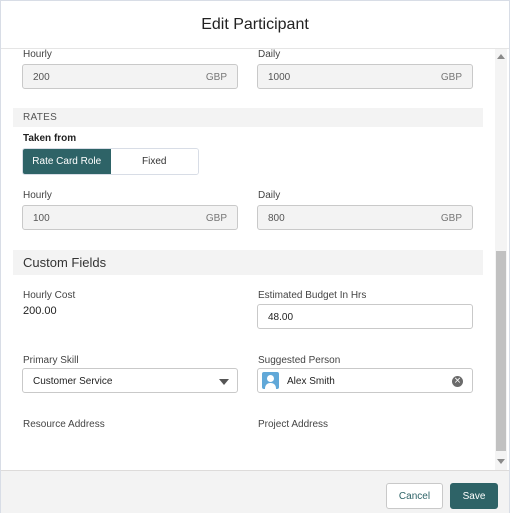  What do you see at coordinates (154, 161) in the screenshot?
I see `fixed-option: Fixed` at bounding box center [154, 161].